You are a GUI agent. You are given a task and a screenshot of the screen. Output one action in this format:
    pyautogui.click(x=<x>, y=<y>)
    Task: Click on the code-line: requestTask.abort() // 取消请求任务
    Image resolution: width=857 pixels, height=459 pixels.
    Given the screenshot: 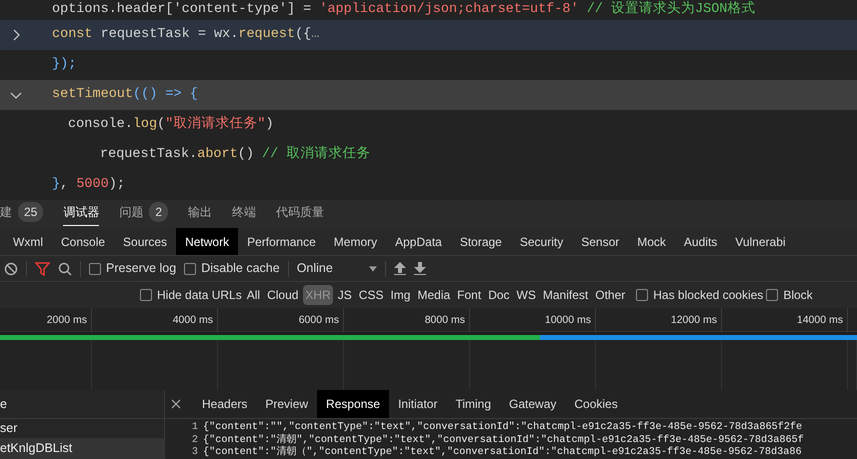 What is the action you would take?
    pyautogui.click(x=234, y=154)
    